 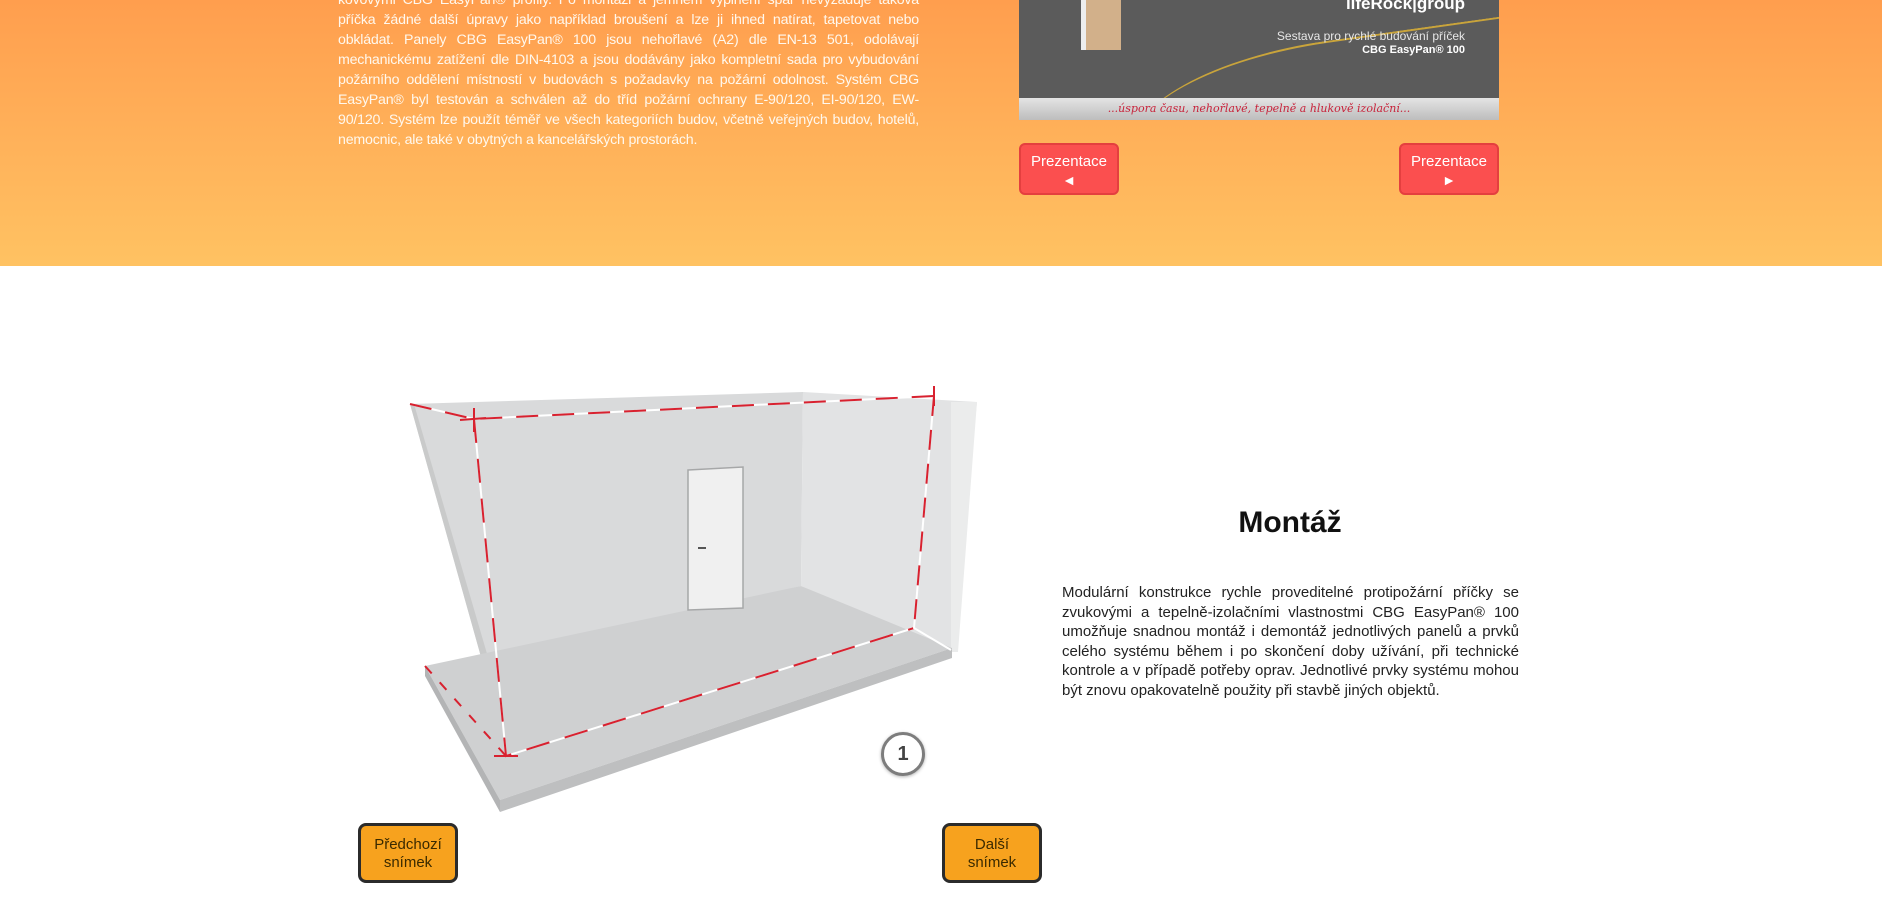 I want to click on door-handle, so click(x=702, y=548).